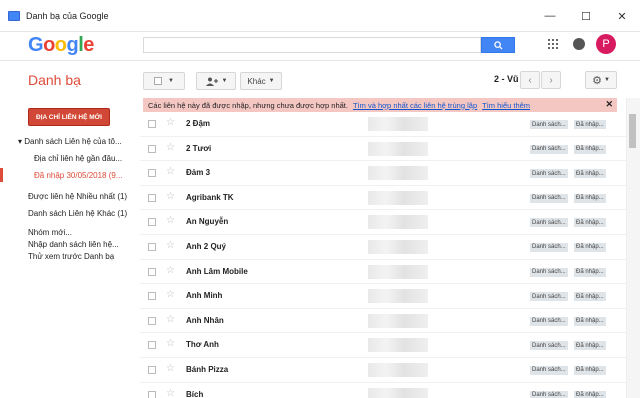 This screenshot has height=398, width=640. What do you see at coordinates (202, 344) in the screenshot?
I see `contact-name: Thơ Anh` at bounding box center [202, 344].